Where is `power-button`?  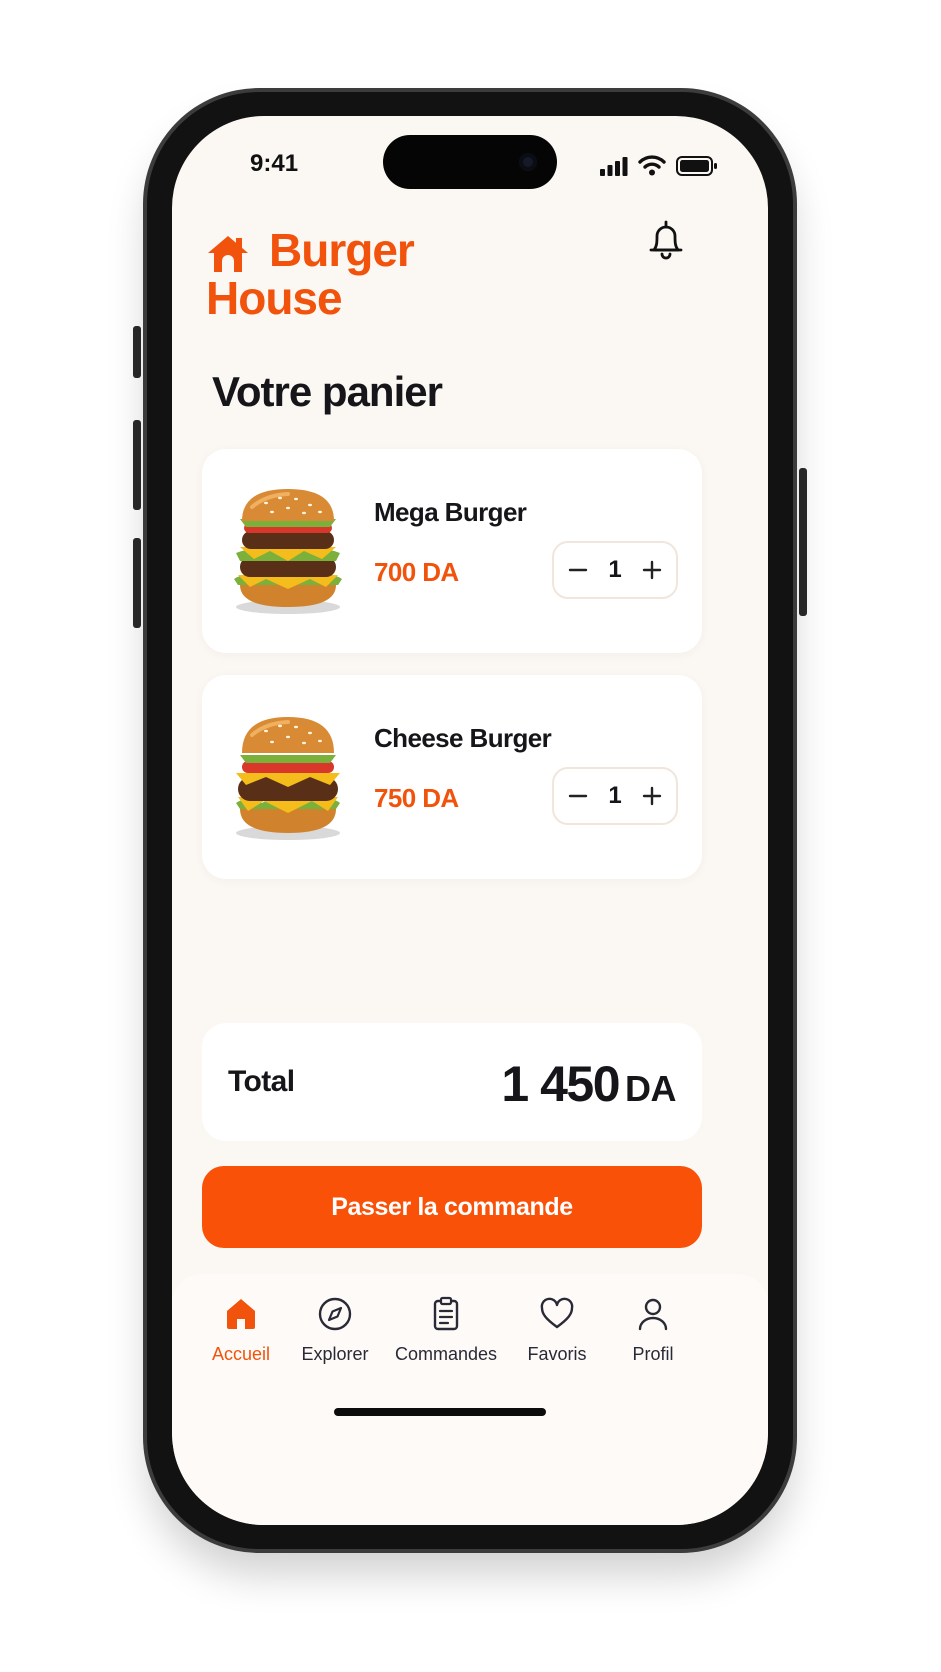
power-button is located at coordinates (803, 542).